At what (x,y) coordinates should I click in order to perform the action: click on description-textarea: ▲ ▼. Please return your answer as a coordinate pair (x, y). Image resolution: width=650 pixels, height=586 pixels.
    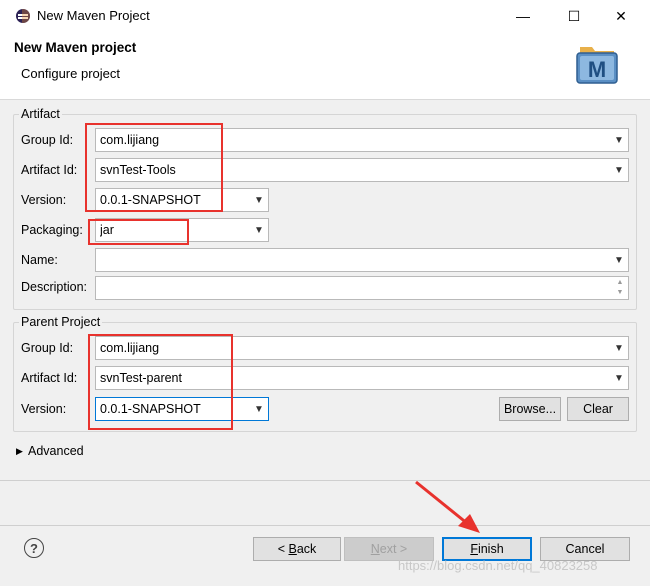
    Looking at the image, I should click on (362, 288).